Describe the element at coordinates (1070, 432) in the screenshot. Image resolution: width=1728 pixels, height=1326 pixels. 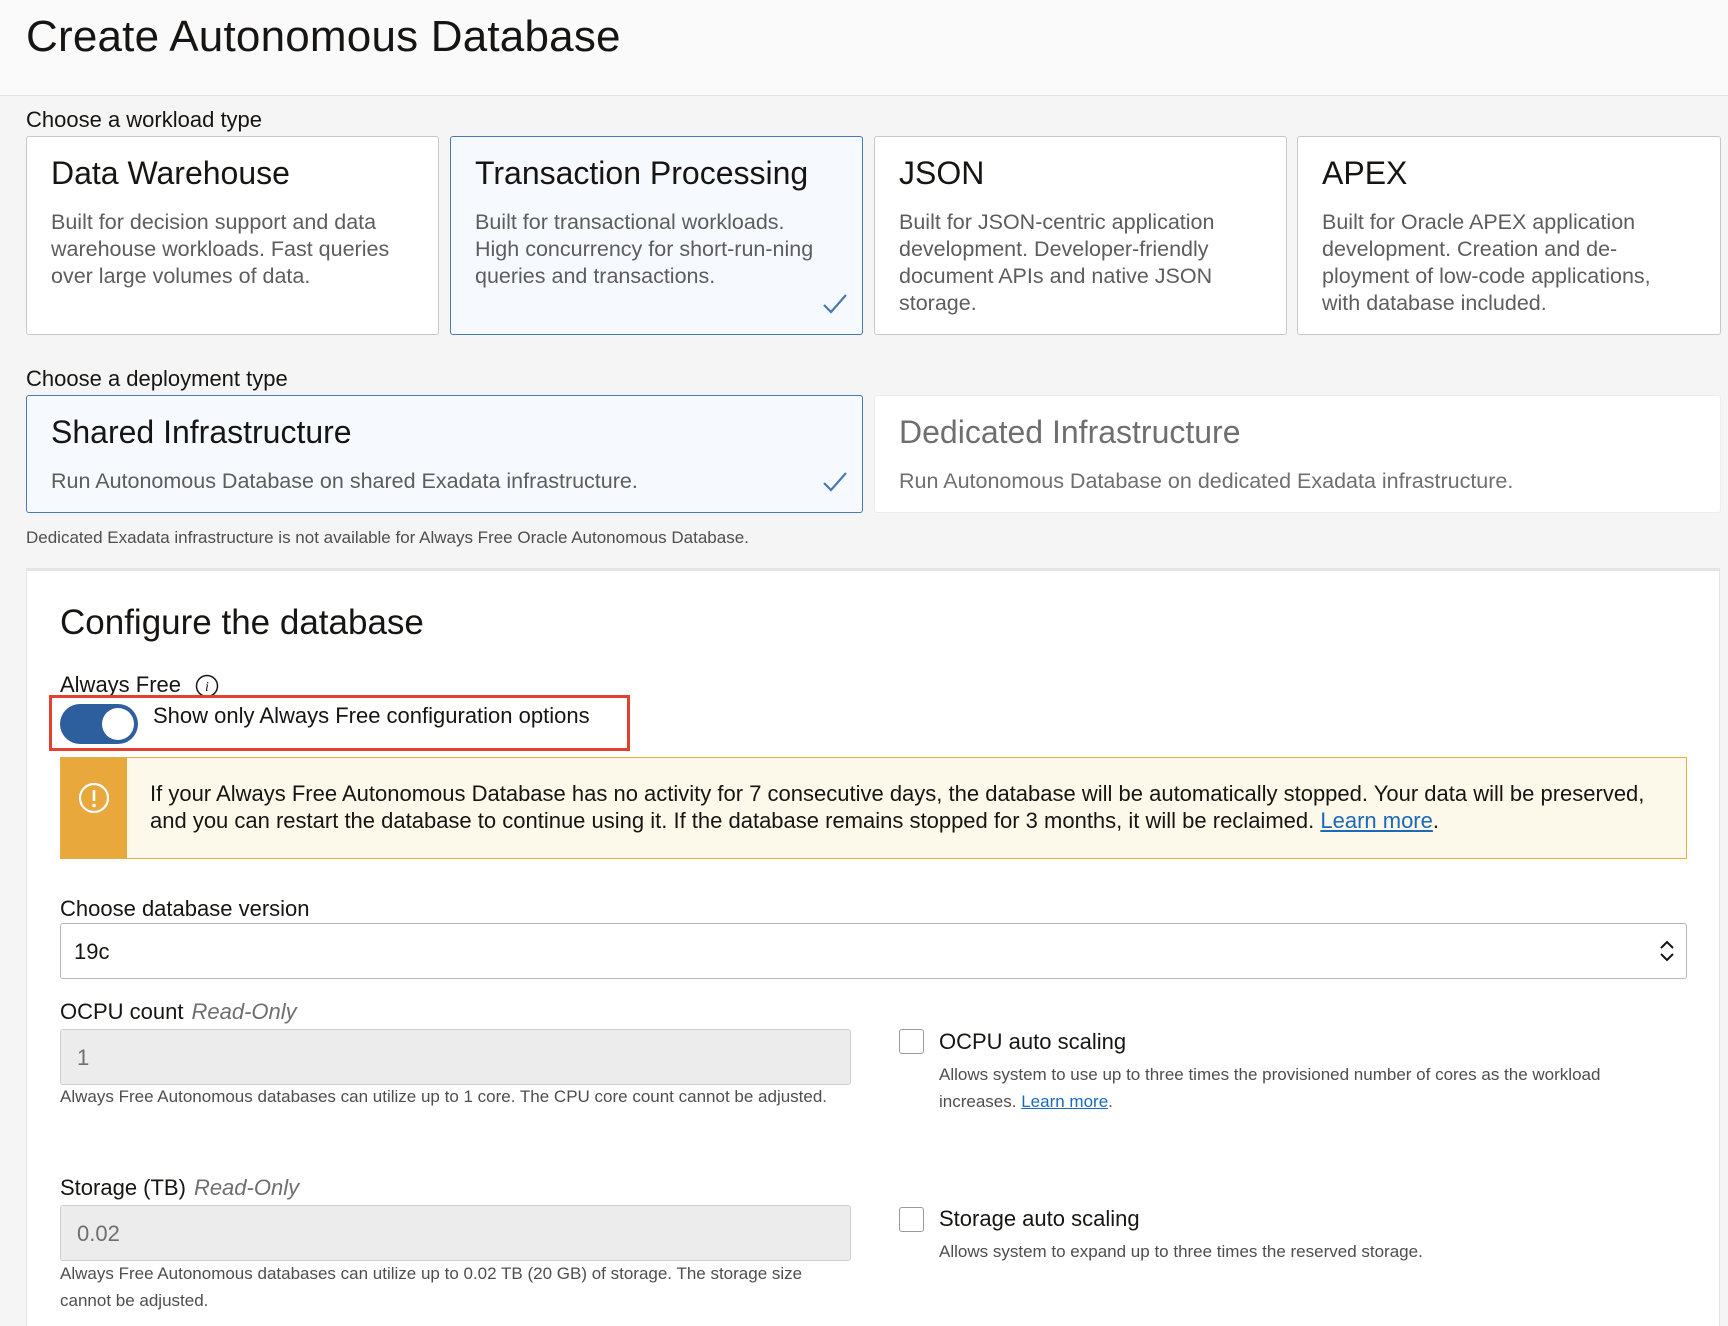
I see `deployment-card-title: Dedicated Infrastructure` at that location.